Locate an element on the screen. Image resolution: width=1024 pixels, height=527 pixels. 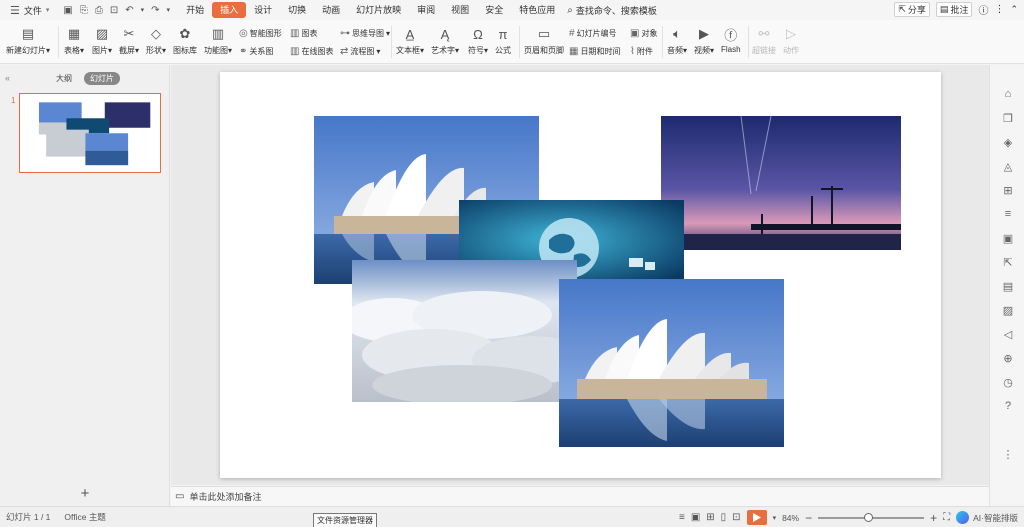
tab-insert: 插入 is located at coordinates (229, 10).